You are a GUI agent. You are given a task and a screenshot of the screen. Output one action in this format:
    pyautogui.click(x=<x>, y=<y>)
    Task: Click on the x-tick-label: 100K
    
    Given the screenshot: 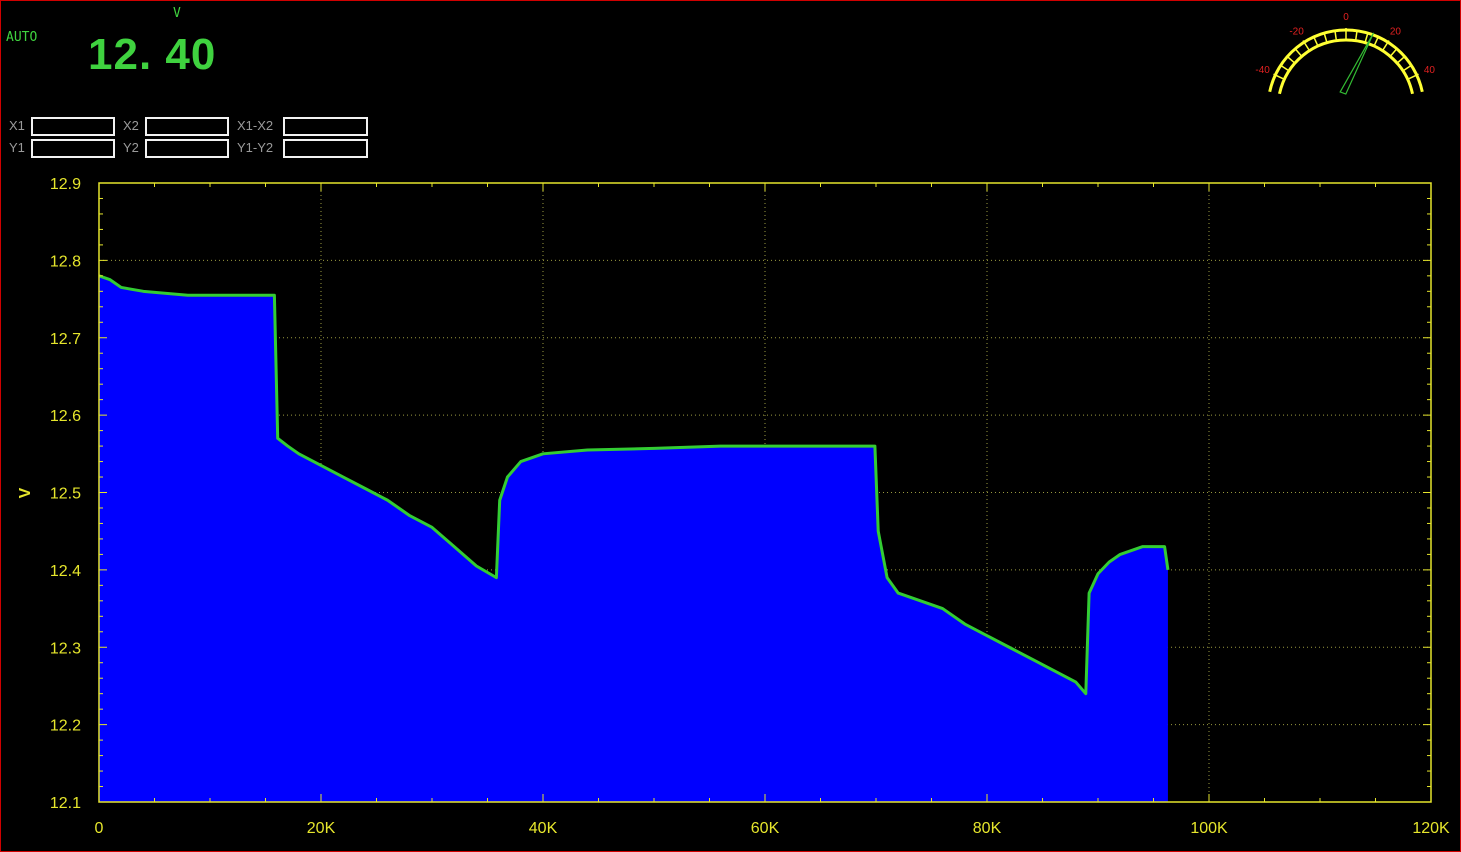 What is the action you would take?
    pyautogui.click(x=1209, y=828)
    